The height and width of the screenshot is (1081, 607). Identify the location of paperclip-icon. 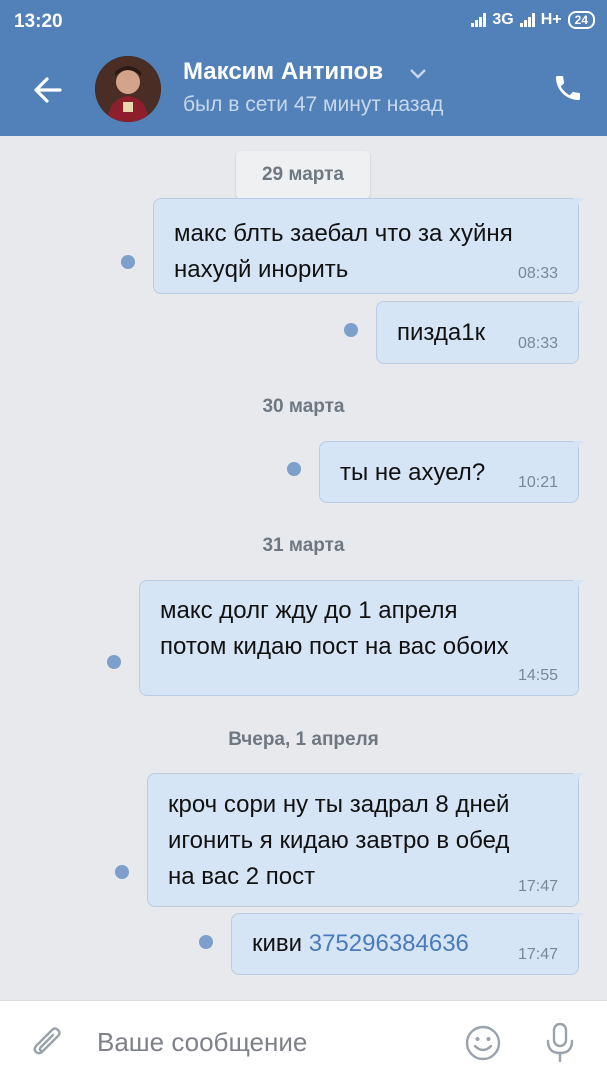
(48, 1043).